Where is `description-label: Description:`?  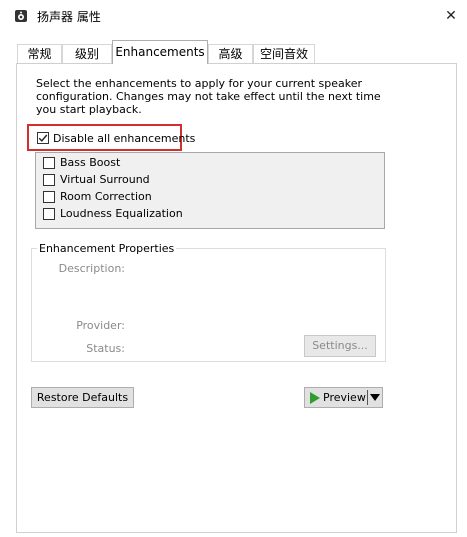
description-label: Description: is located at coordinates (91, 268).